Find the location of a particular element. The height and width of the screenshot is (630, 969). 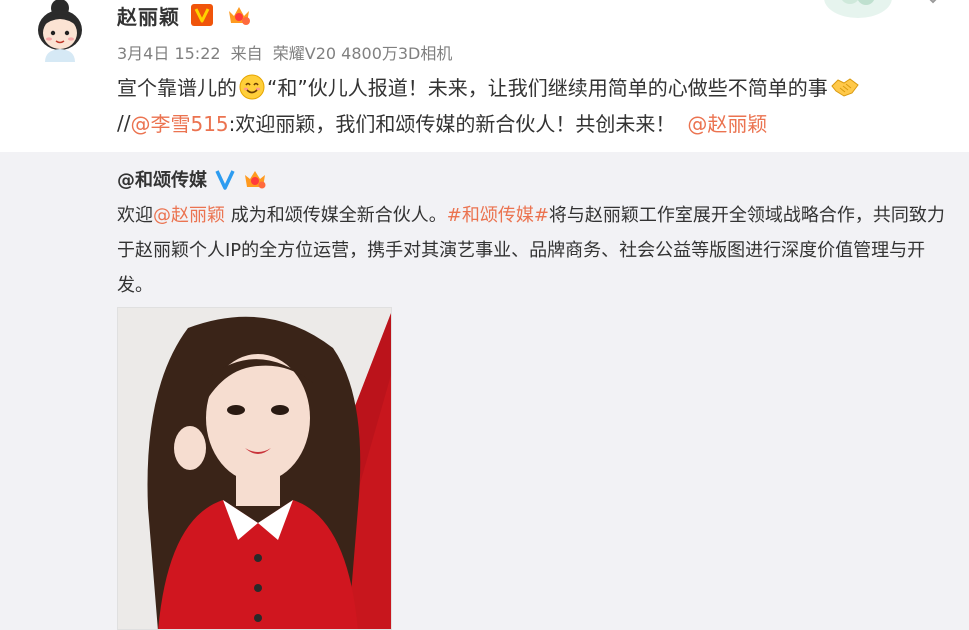

repost-author-name: @和颂传媒 is located at coordinates (162, 179).